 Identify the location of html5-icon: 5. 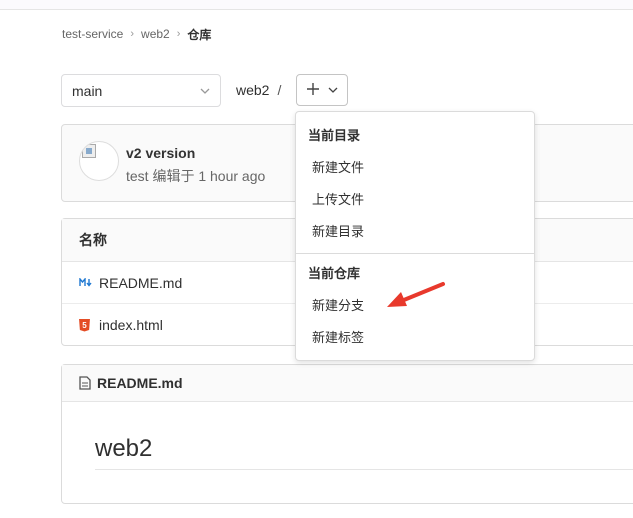
(84, 325).